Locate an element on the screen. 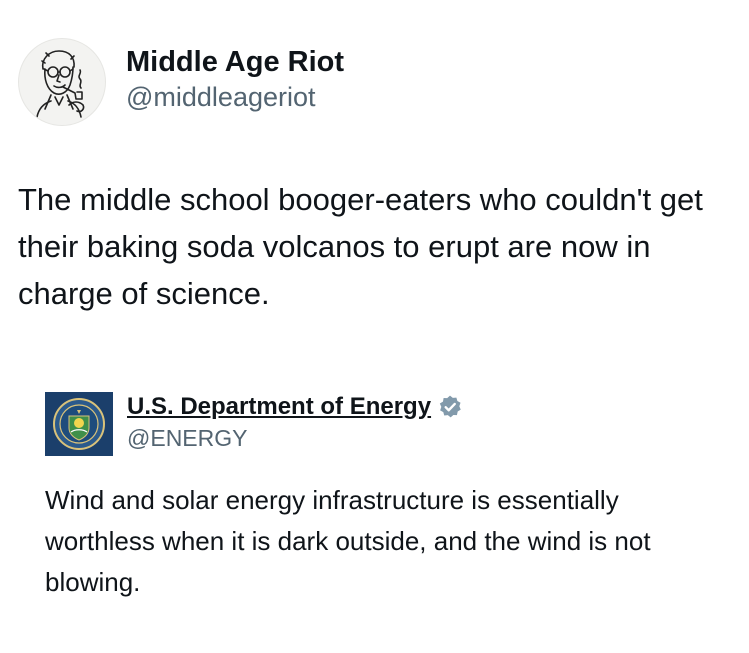 The width and height of the screenshot is (749, 653). tweet-header: Middle Age Riot @middleageriot is located at coordinates (181, 82).